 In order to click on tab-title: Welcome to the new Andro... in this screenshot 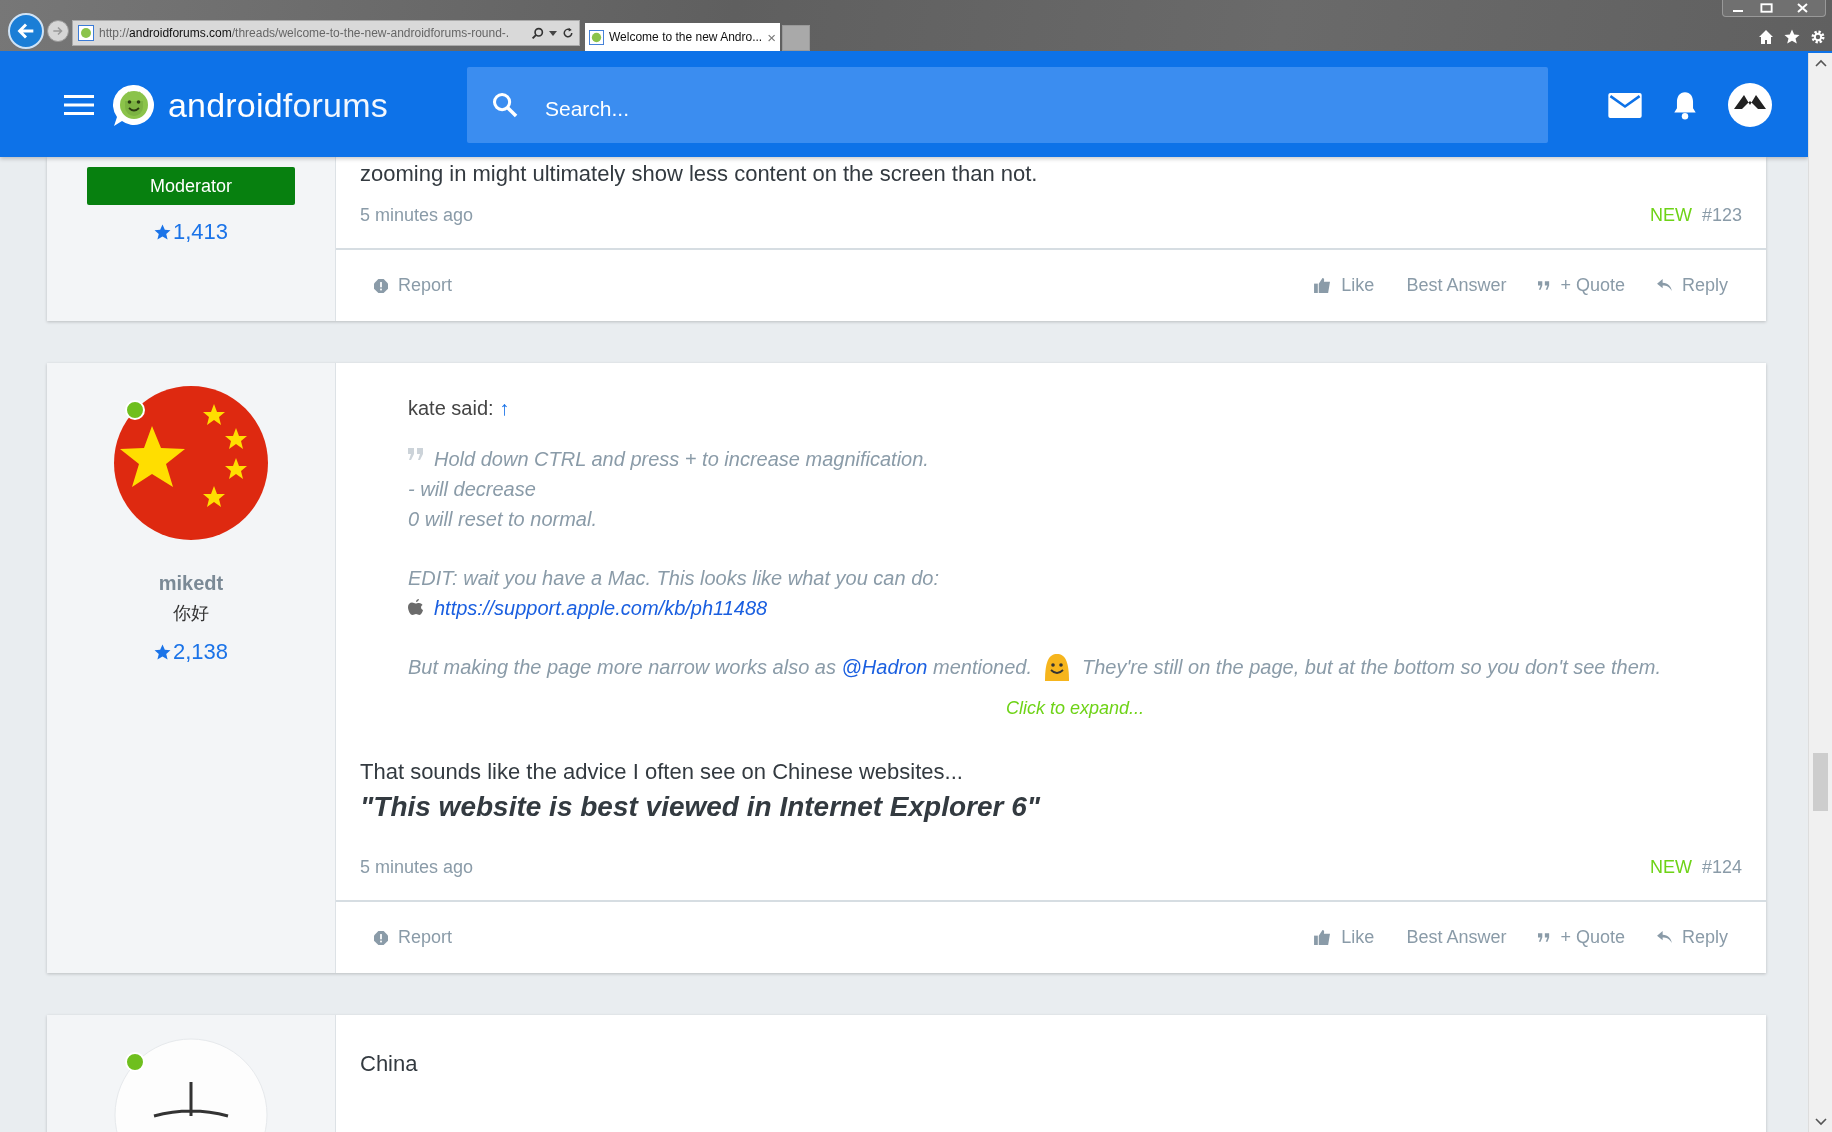, I will do `click(686, 37)`.